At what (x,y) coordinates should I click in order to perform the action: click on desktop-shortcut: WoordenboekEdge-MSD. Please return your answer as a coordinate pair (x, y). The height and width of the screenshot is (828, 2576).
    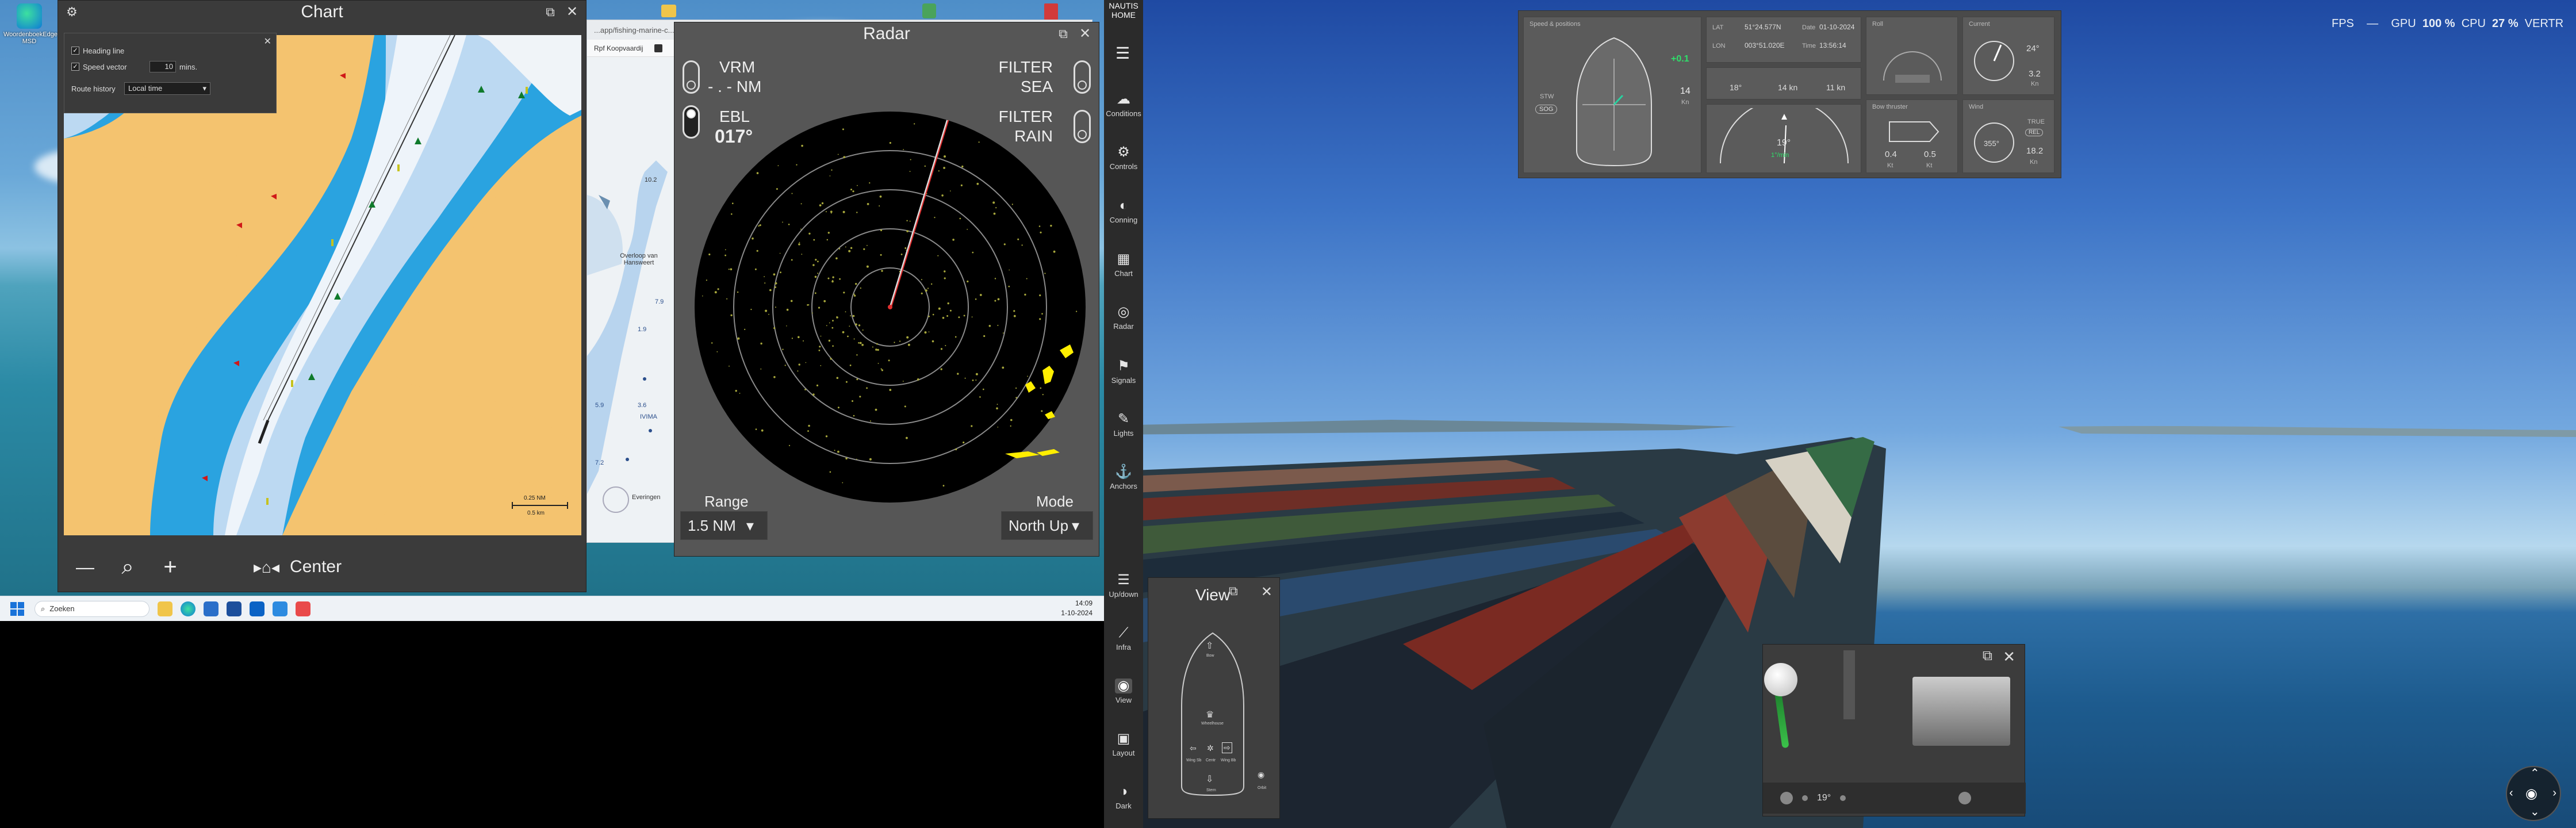
    Looking at the image, I should click on (31, 24).